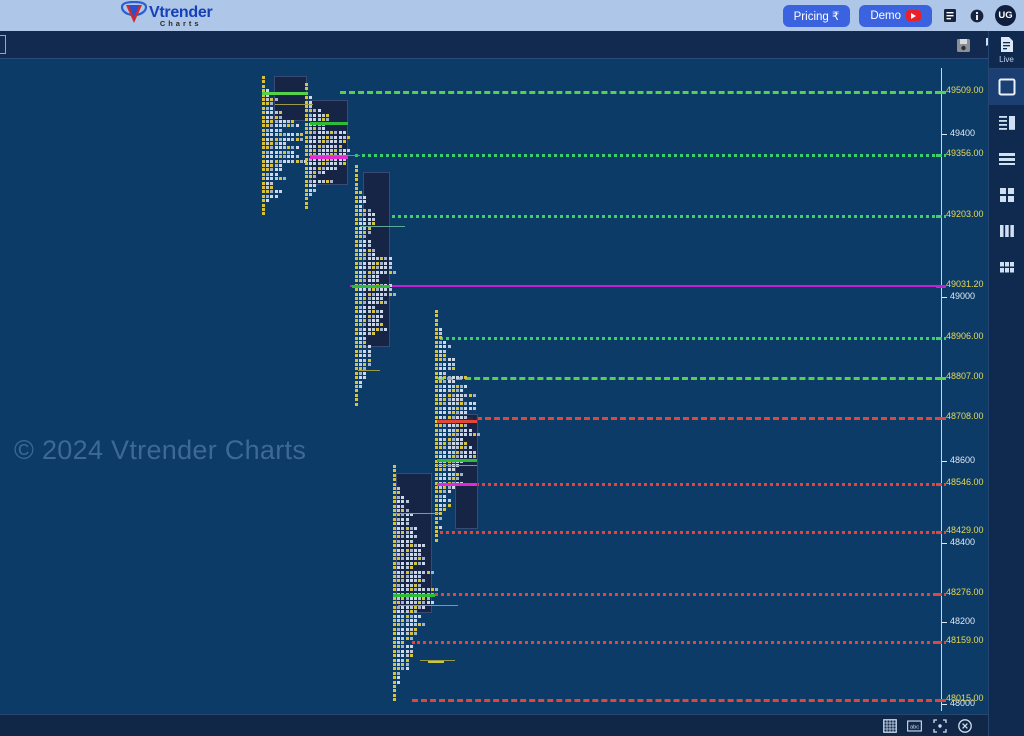 This screenshot has width=1024, height=736. Describe the element at coordinates (977, 16) in the screenshot. I see `info-icon` at that location.